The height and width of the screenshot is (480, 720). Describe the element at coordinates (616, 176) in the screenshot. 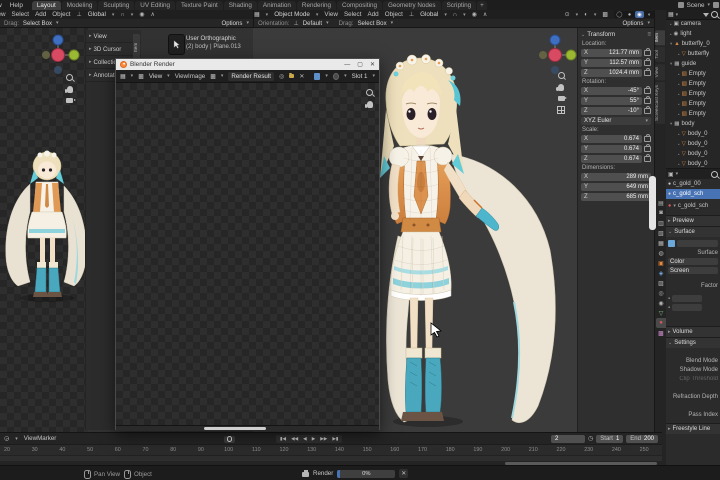

I see `number-field-x: X 289 mm` at that location.